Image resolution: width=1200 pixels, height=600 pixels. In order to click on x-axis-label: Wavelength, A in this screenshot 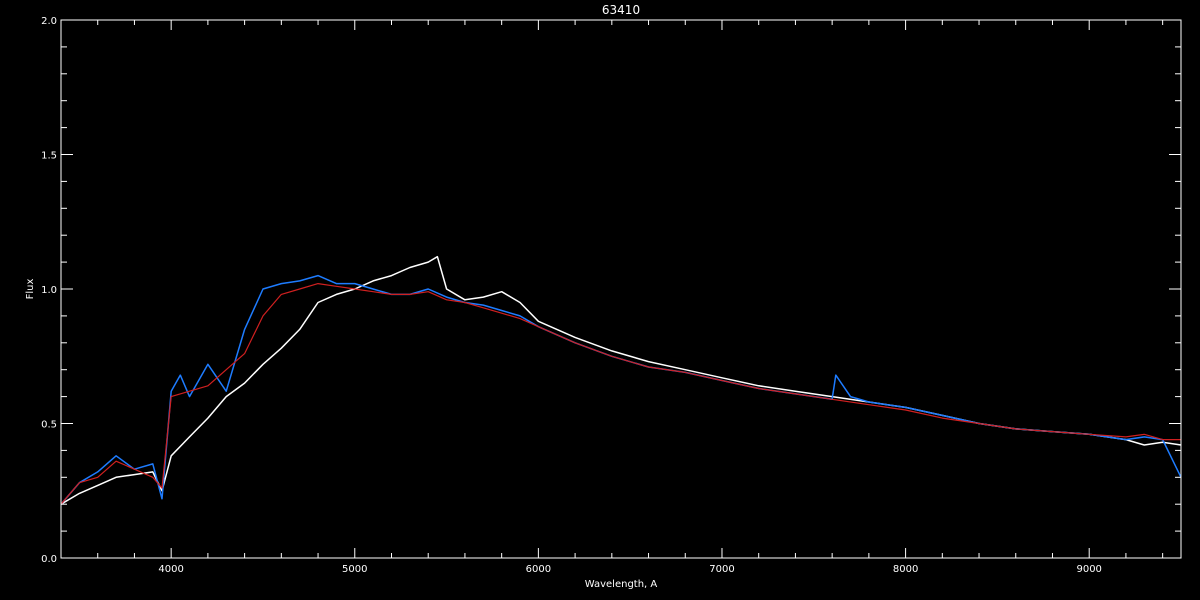, I will do `click(621, 584)`.